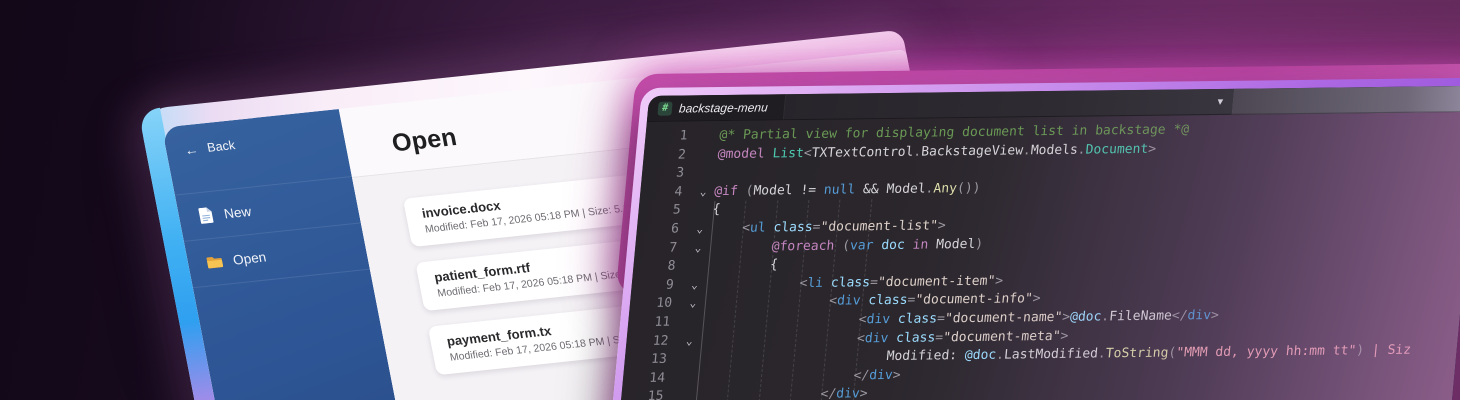 The width and height of the screenshot is (1460, 400). What do you see at coordinates (659, 359) in the screenshot?
I see `line-number: 13` at bounding box center [659, 359].